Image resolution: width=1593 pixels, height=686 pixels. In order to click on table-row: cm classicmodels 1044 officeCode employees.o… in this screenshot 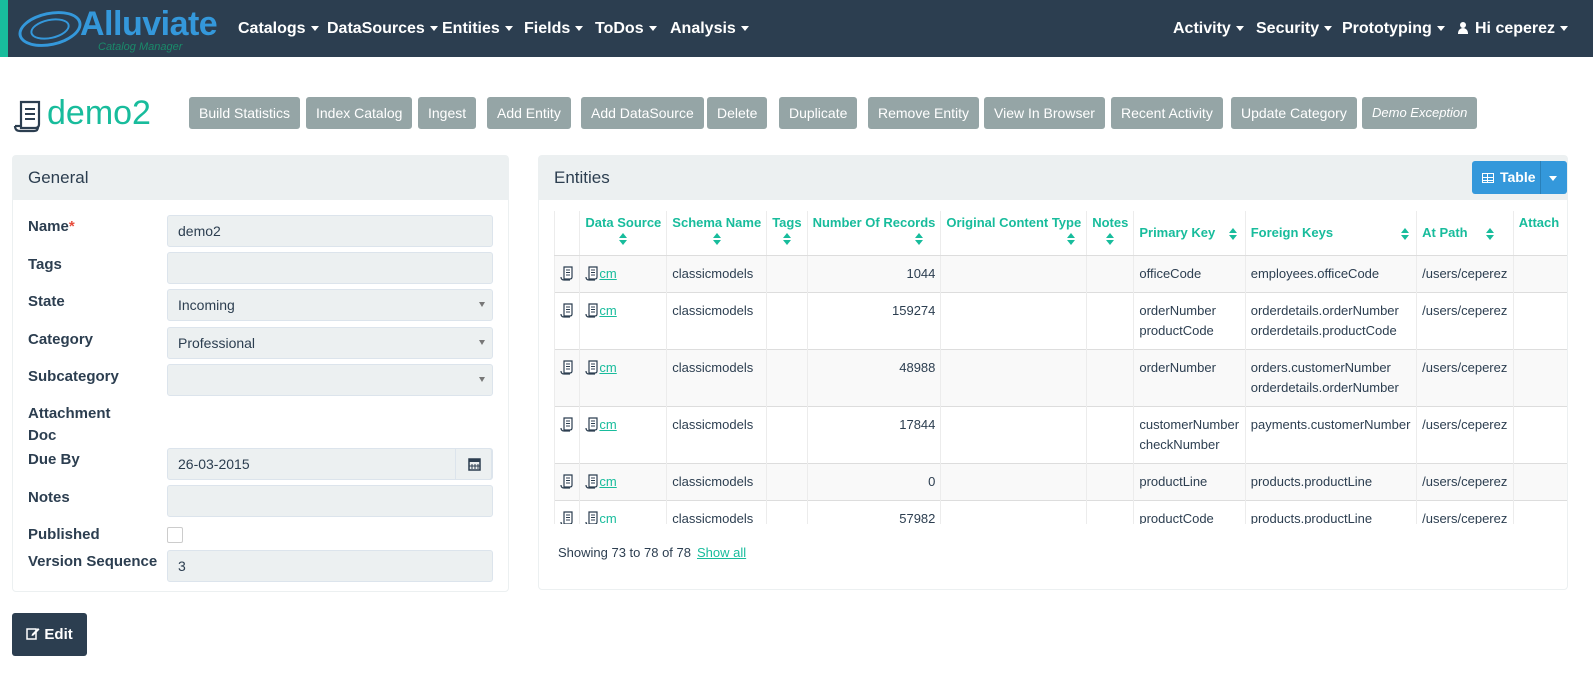, I will do `click(1060, 273)`.